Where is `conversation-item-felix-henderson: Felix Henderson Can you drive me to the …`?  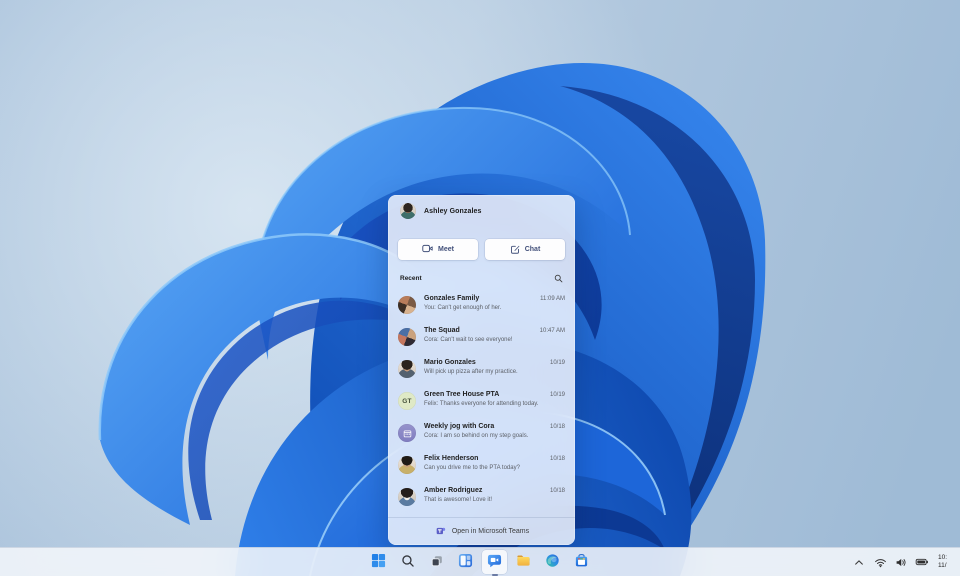 conversation-item-felix-henderson: Felix Henderson Can you drive me to the … is located at coordinates (481, 465).